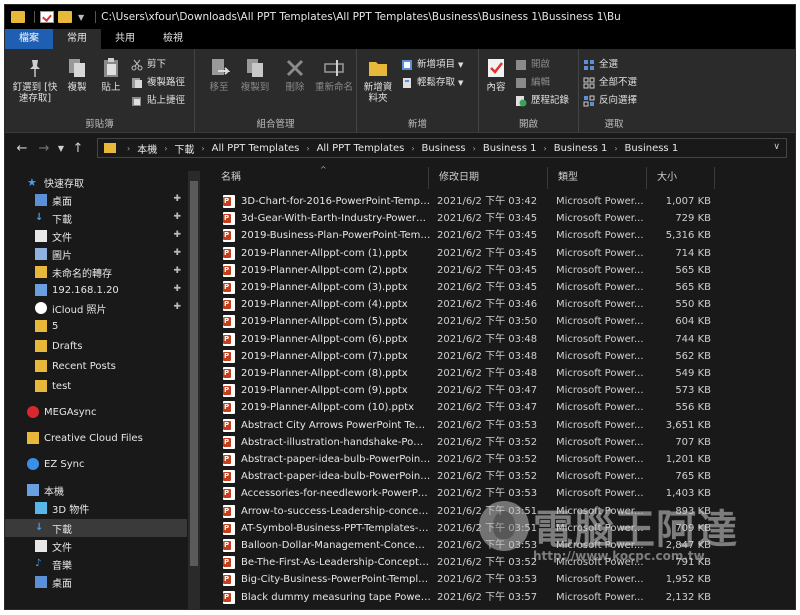  I want to click on select-none-button: 全部不選, so click(610, 83).